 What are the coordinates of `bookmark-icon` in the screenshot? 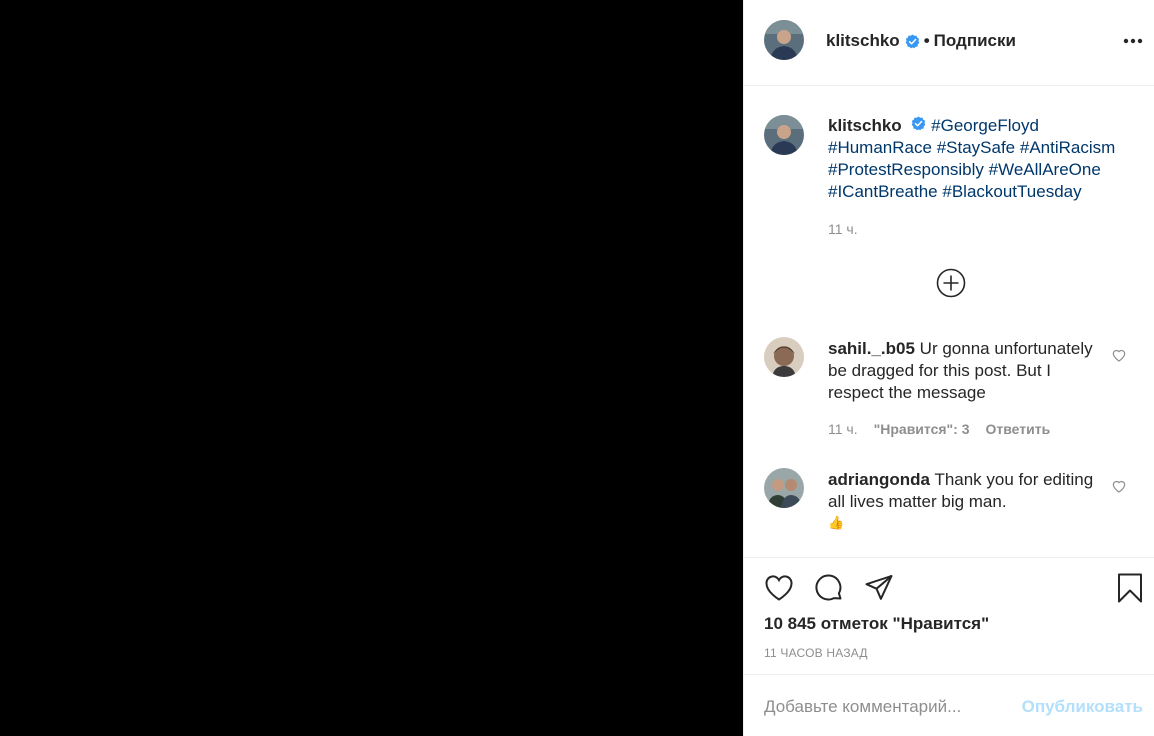 It's located at (1130, 588).